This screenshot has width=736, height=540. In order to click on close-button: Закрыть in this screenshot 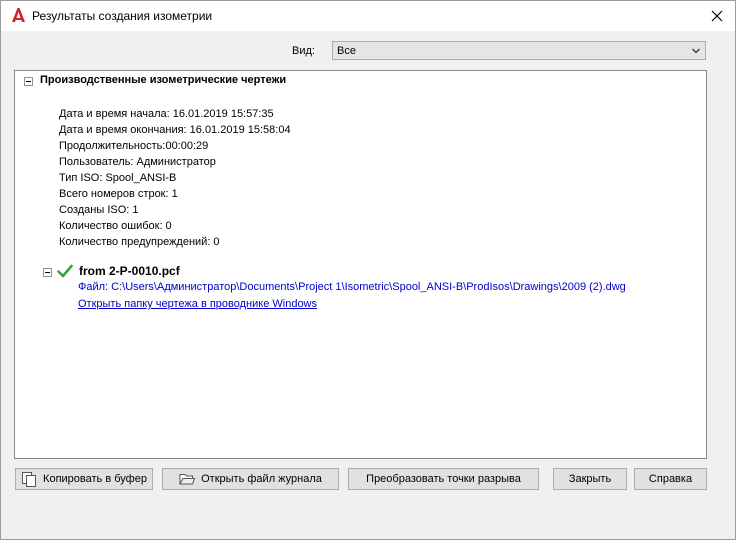, I will do `click(590, 479)`.